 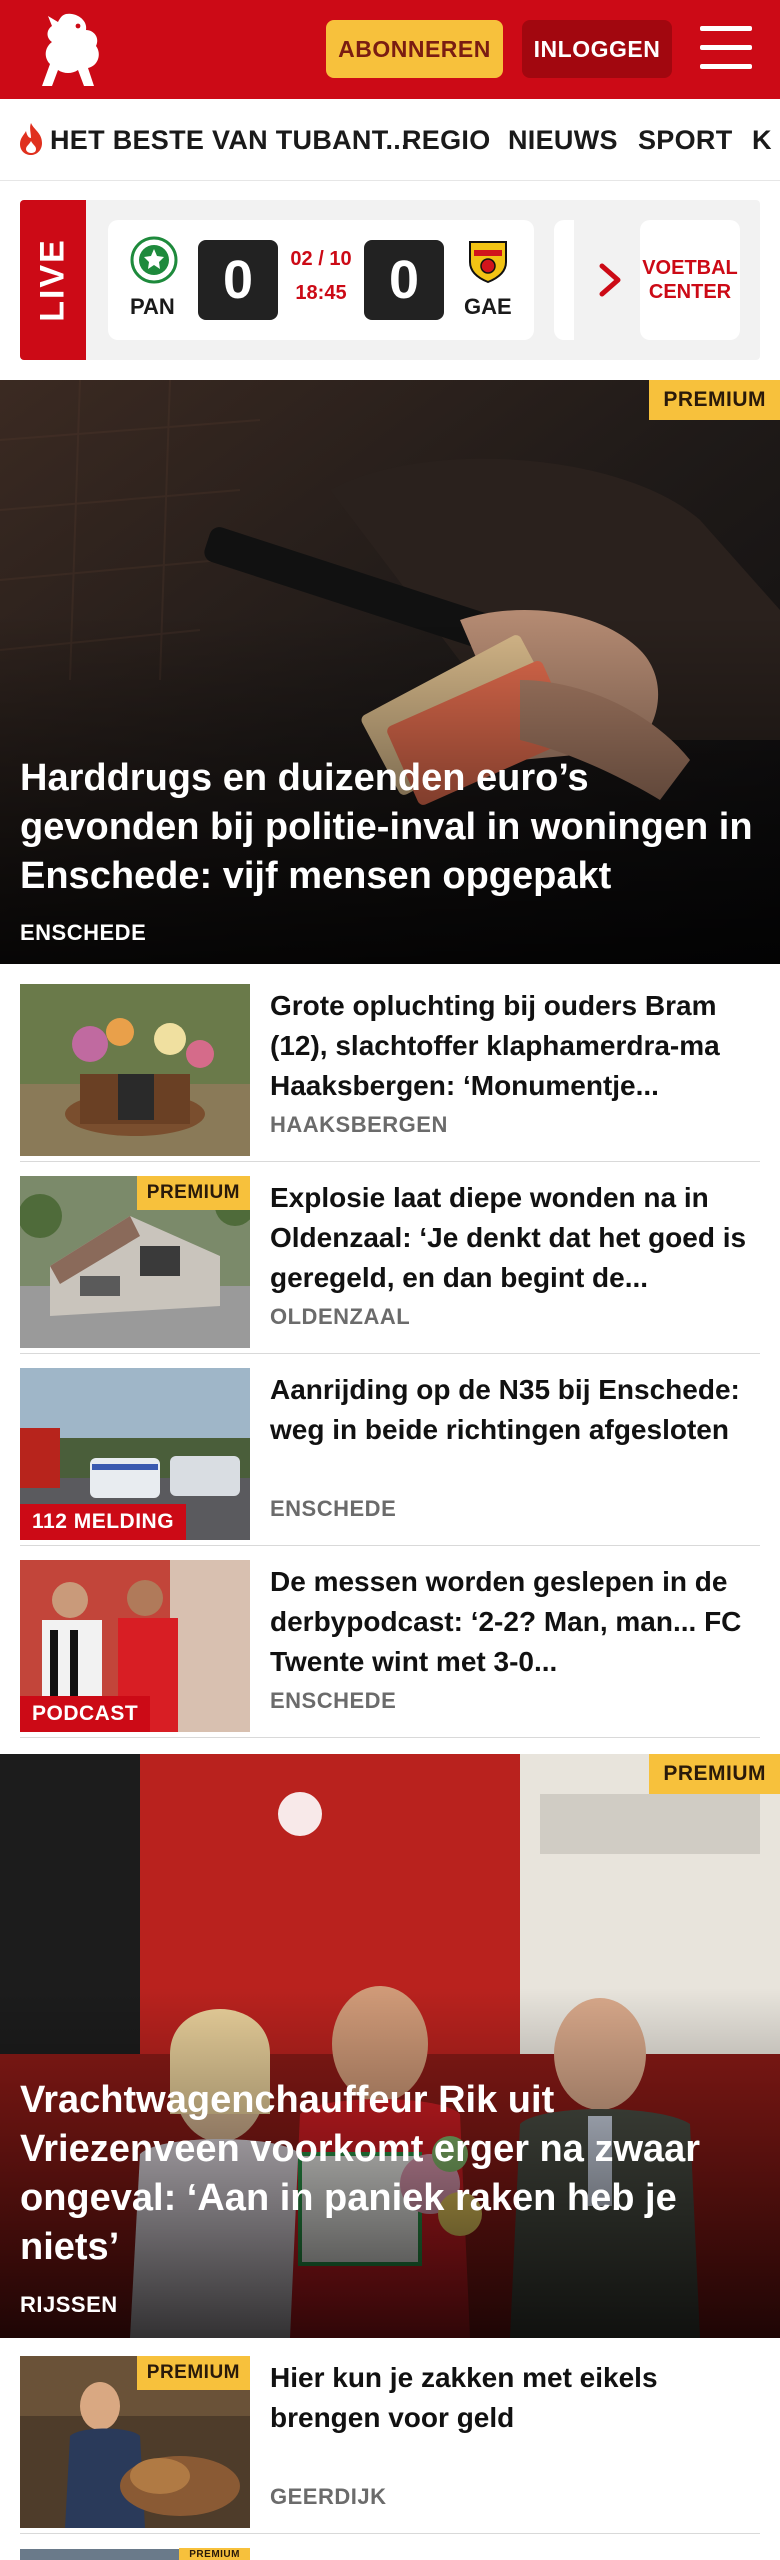 What do you see at coordinates (135, 1454) in the screenshot?
I see `article-thumbnail: 112 MELDING` at bounding box center [135, 1454].